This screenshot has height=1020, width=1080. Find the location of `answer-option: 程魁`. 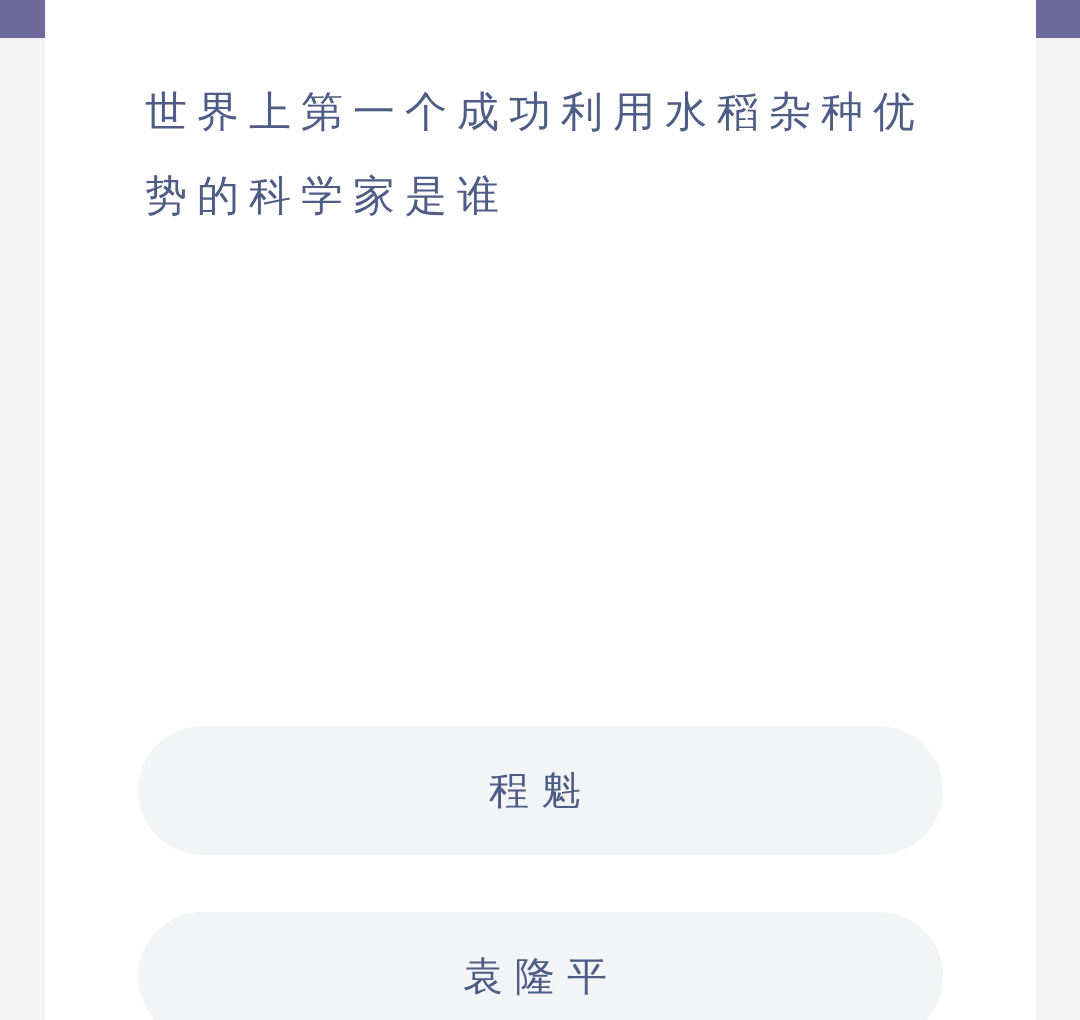

answer-option: 程魁 is located at coordinates (540, 790).